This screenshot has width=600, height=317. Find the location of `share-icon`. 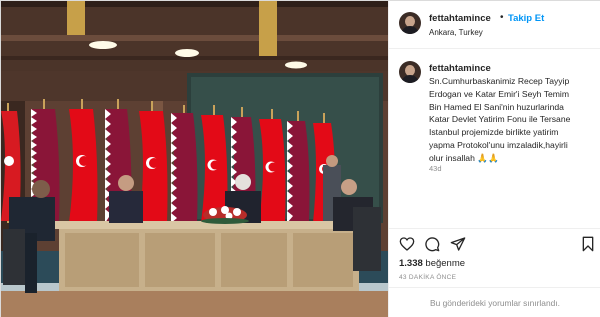

share-icon is located at coordinates (458, 244).